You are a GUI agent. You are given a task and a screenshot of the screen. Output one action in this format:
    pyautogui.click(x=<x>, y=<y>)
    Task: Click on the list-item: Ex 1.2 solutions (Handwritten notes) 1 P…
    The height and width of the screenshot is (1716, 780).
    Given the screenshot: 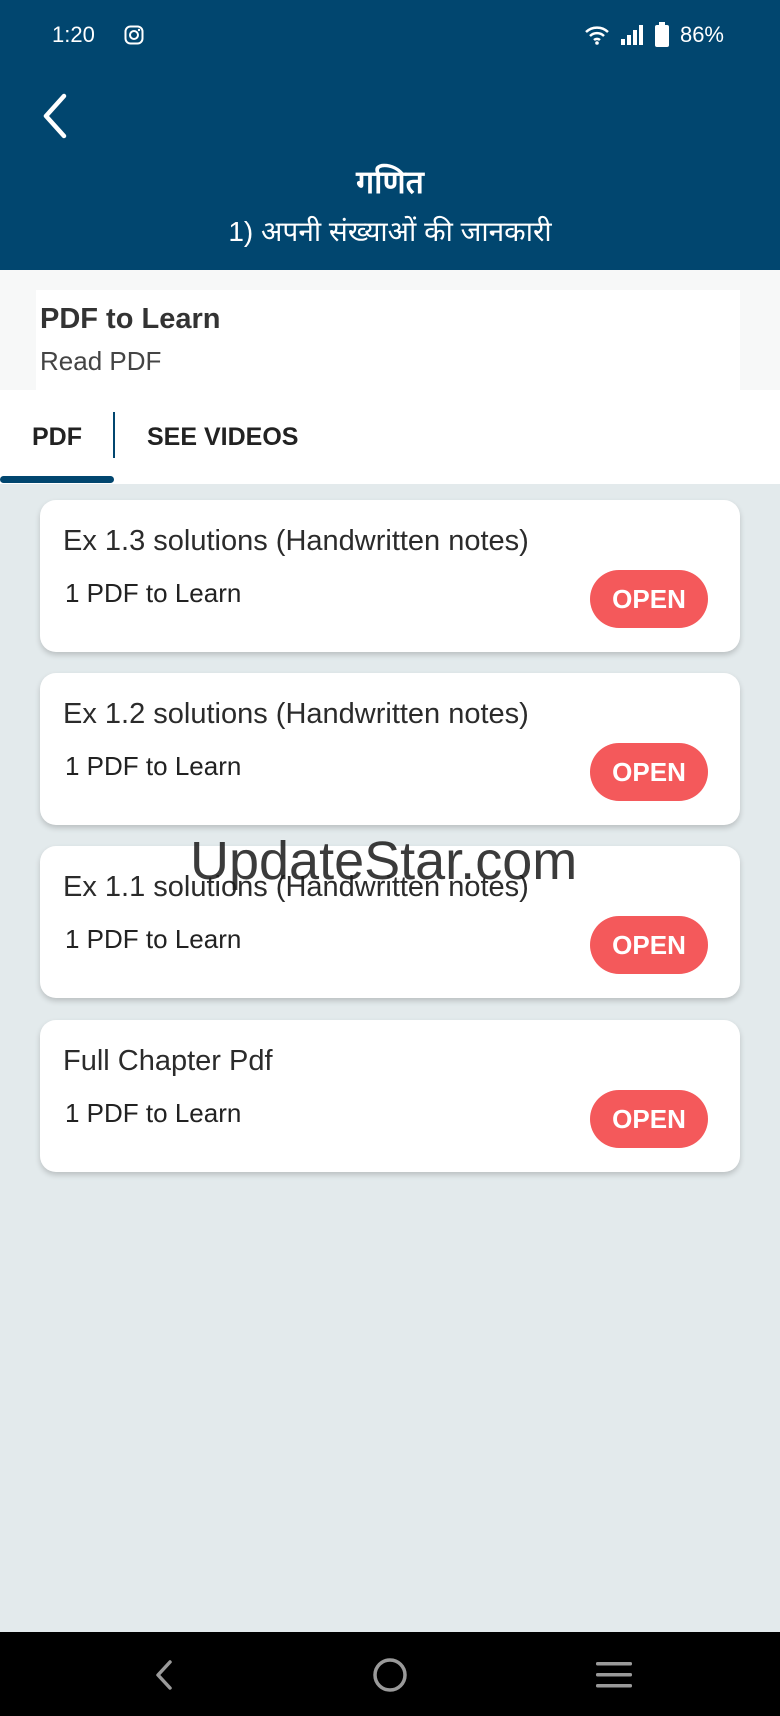 What is the action you would take?
    pyautogui.click(x=390, y=749)
    